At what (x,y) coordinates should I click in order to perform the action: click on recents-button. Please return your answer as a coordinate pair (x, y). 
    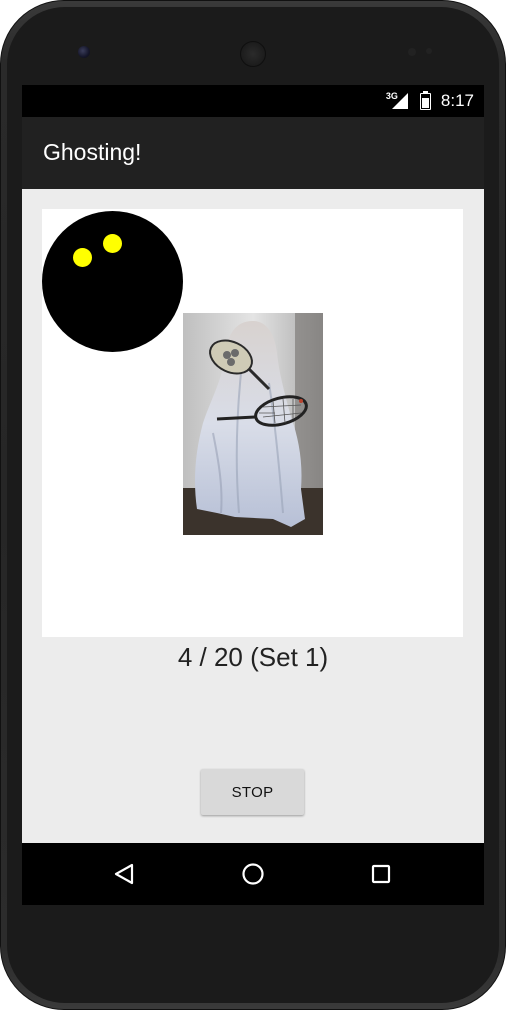
    Looking at the image, I should click on (381, 874).